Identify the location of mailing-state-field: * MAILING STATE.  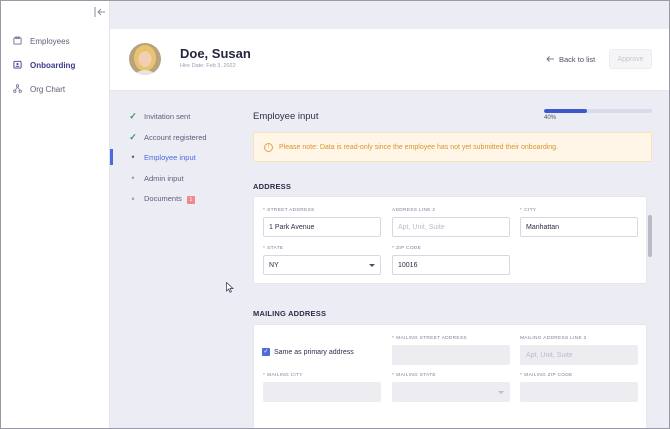
(451, 387).